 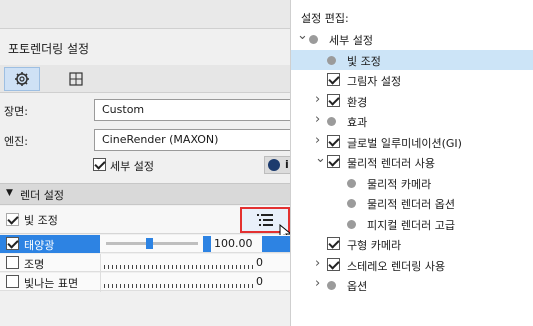 What do you see at coordinates (16, 111) in the screenshot?
I see `scene-label: 장면:` at bounding box center [16, 111].